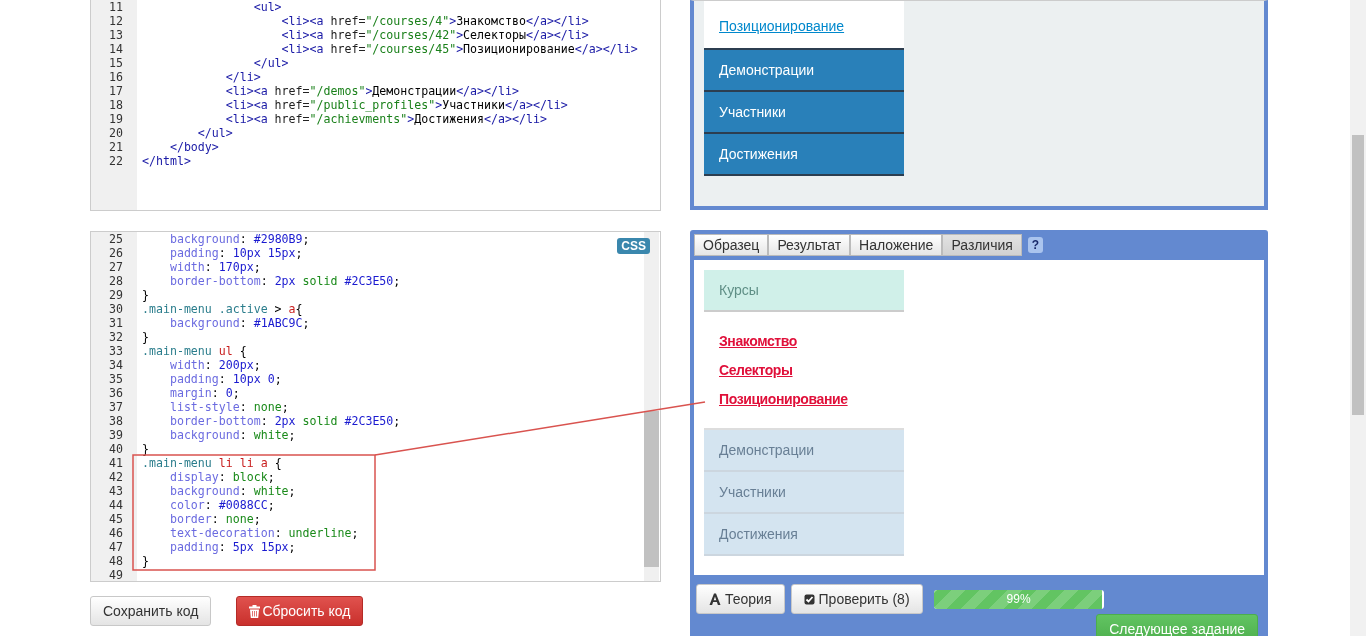  Describe the element at coordinates (371, 91) in the screenshot. I see `code-line: <li><a href="/demos">Демонстрации</a></li>` at that location.